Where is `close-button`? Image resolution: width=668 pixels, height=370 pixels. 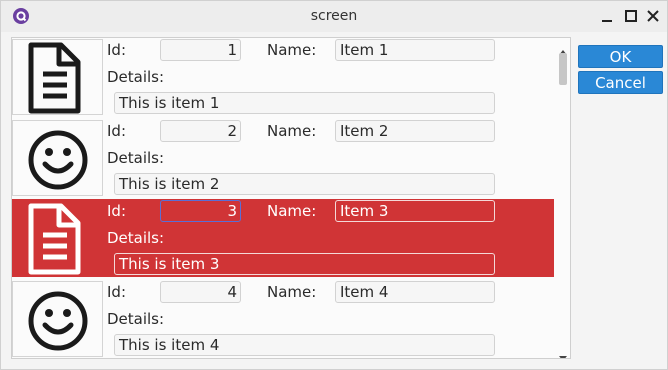
close-button is located at coordinates (653, 16).